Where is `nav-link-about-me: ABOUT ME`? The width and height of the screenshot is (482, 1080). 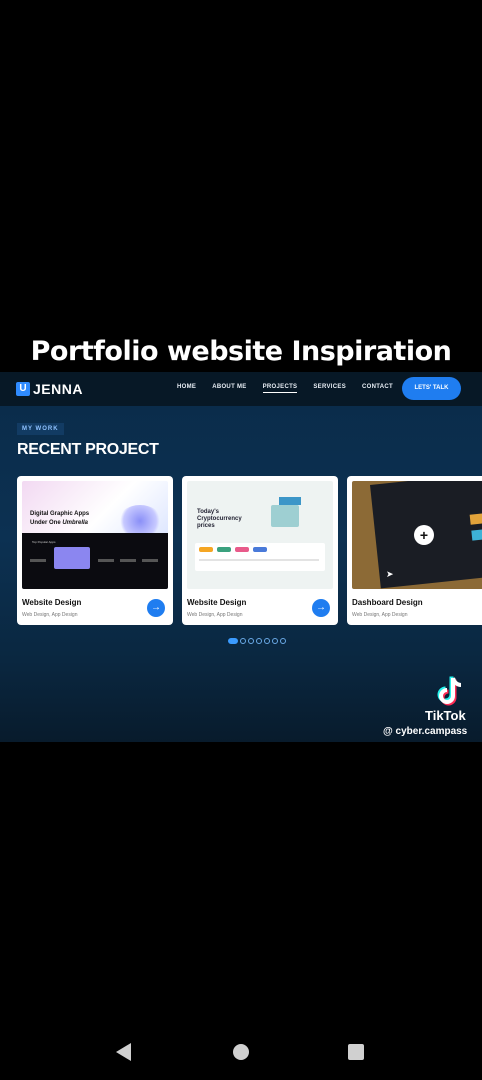
nav-link-about-me: ABOUT ME is located at coordinates (229, 388).